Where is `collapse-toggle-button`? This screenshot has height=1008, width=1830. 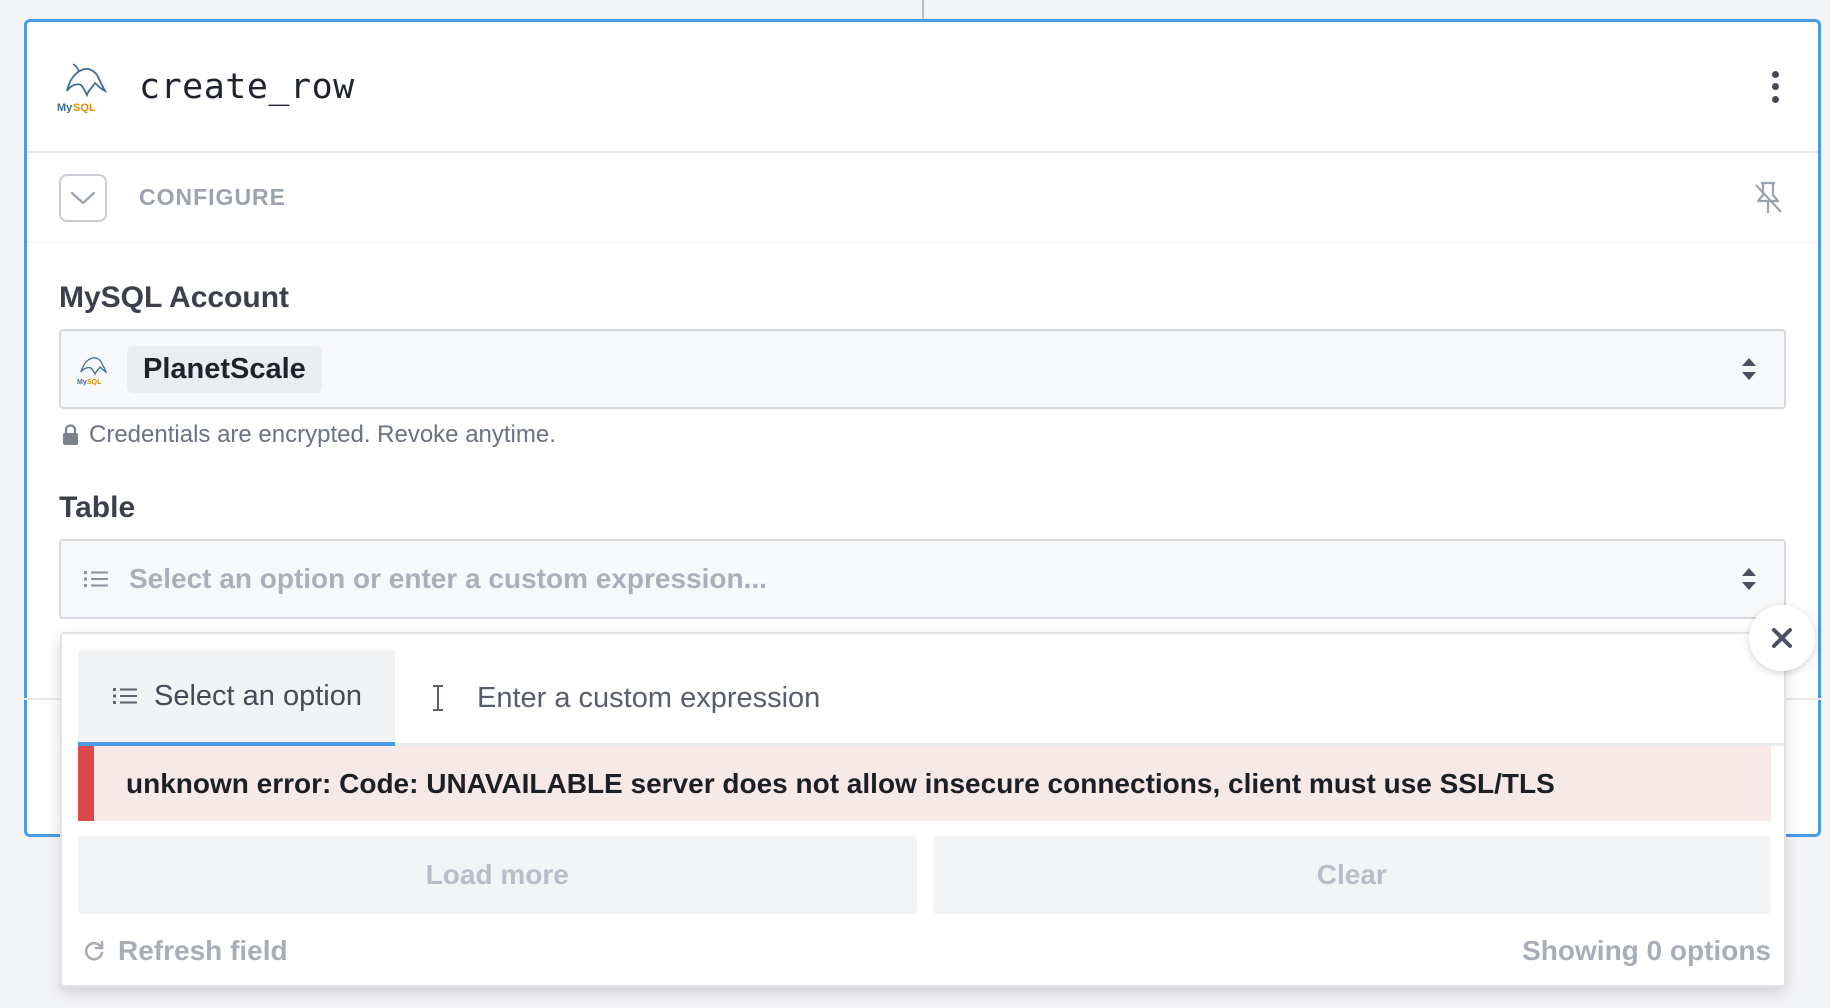 collapse-toggle-button is located at coordinates (83, 197).